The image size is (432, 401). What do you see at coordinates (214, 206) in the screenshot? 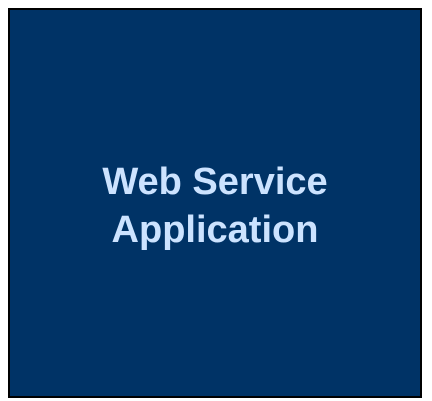
I see `box-label: Web Service Application` at bounding box center [214, 206].